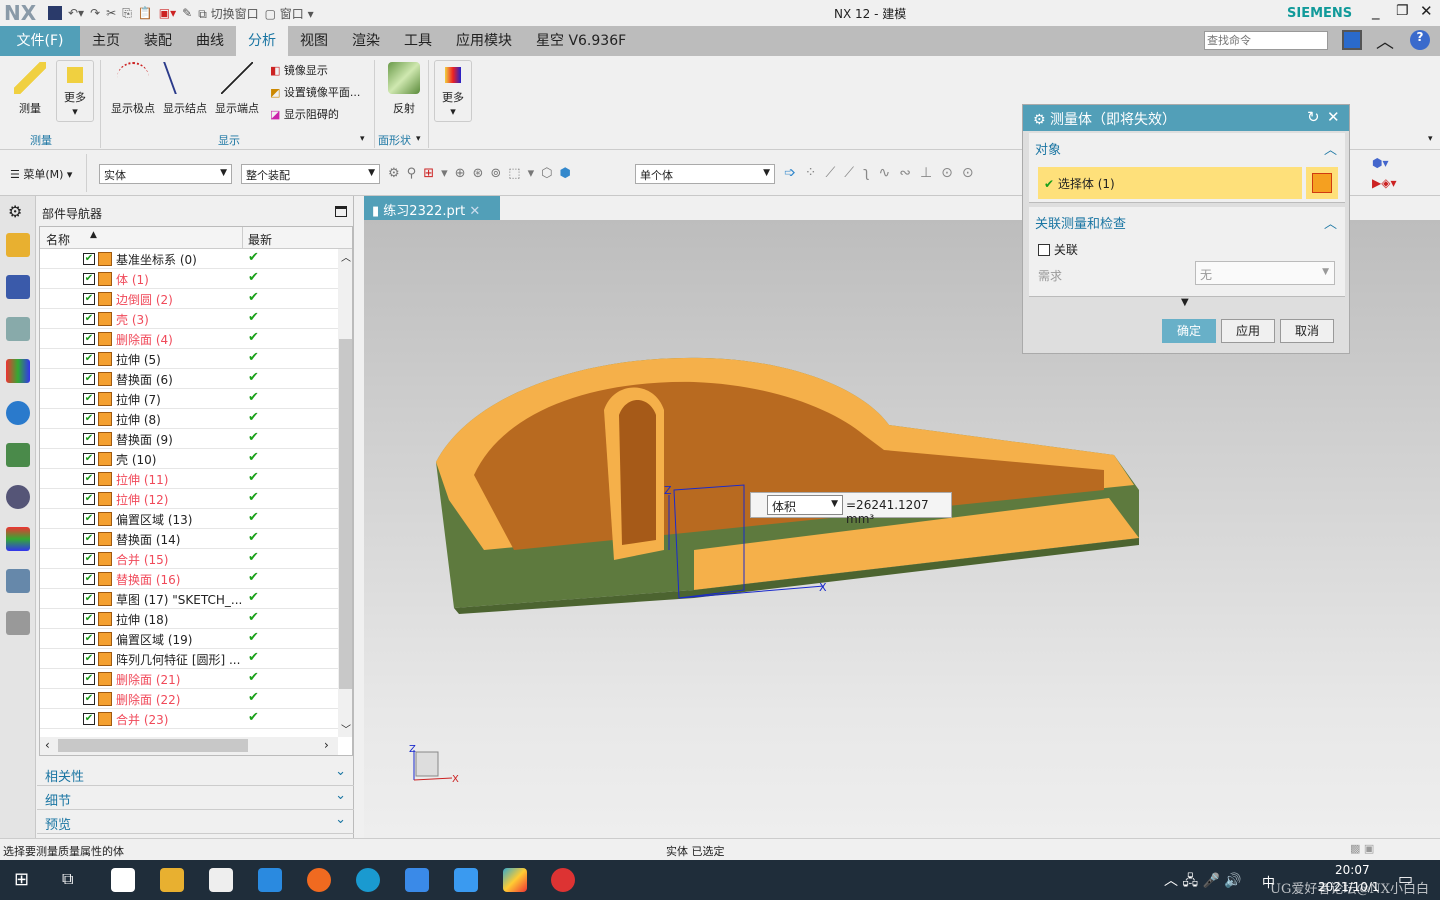 Image resolution: width=1440 pixels, height=900 pixels. Describe the element at coordinates (1266, 40) in the screenshot. I see `command-search-input` at that location.